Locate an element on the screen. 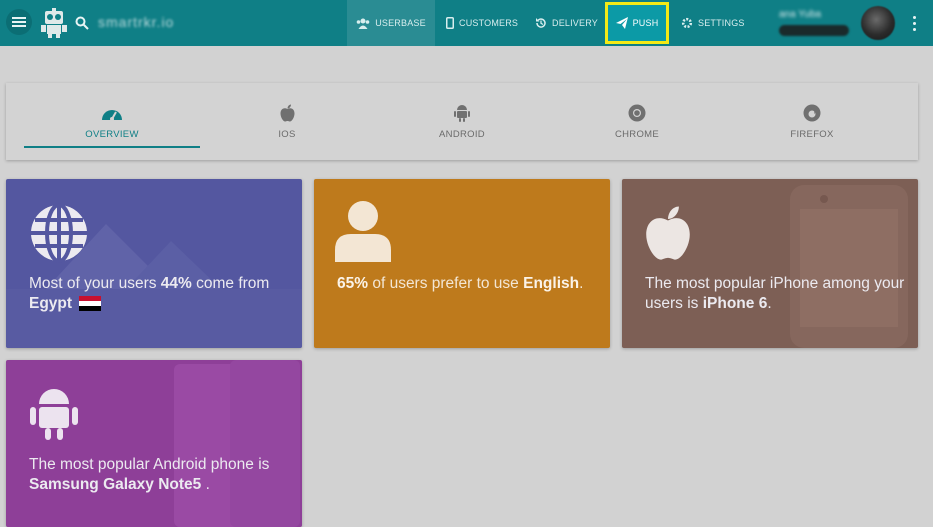 The image size is (933, 527). user-name: ana Yuba is located at coordinates (814, 15).